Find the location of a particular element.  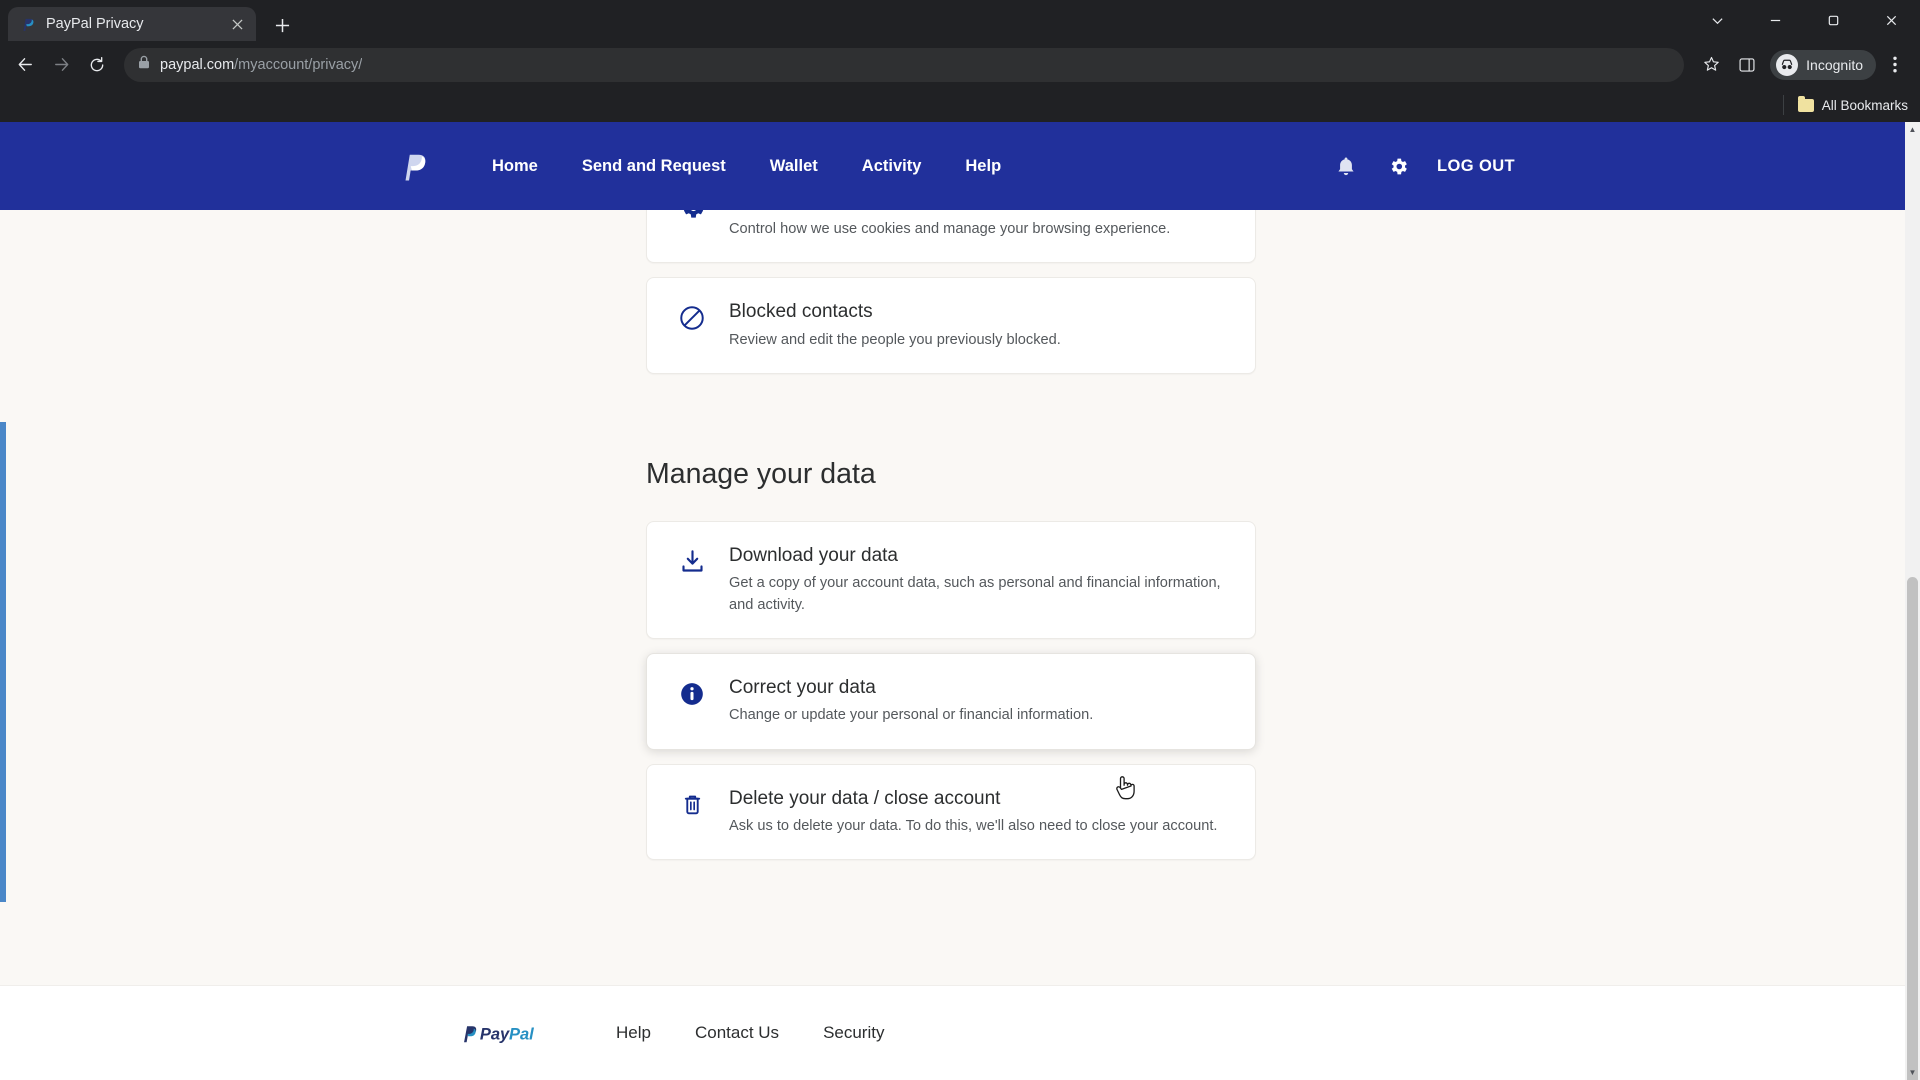

incognito-icon is located at coordinates (1787, 64).